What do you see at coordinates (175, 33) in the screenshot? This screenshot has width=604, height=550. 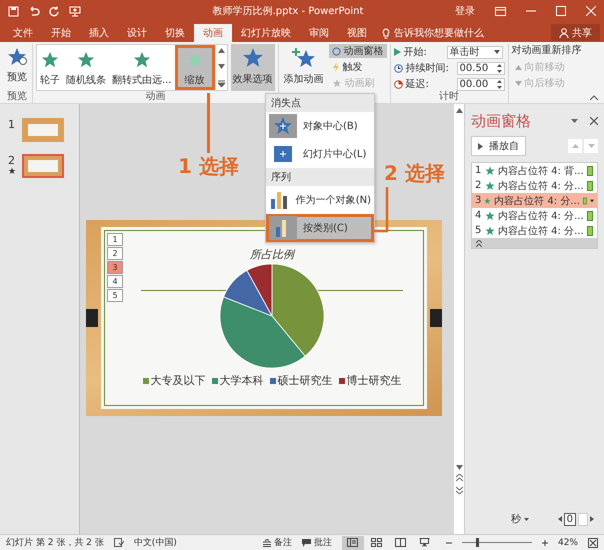 I see `ribbon-tab: 切换` at bounding box center [175, 33].